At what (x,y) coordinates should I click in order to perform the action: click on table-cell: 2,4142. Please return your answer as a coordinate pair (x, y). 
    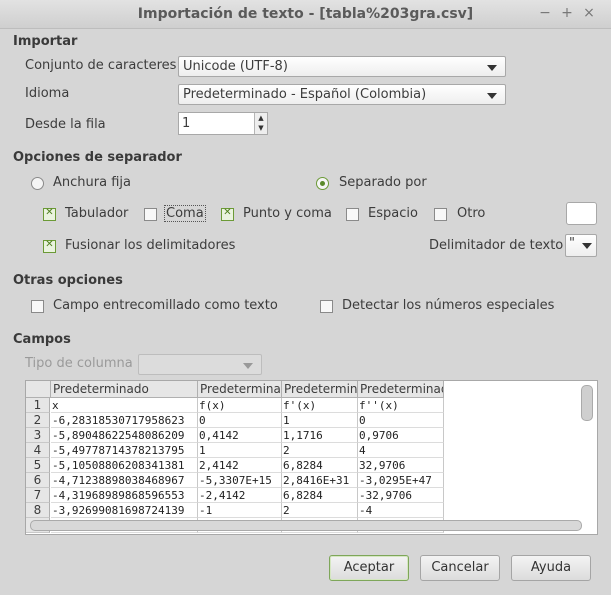
    Looking at the image, I should click on (240, 465).